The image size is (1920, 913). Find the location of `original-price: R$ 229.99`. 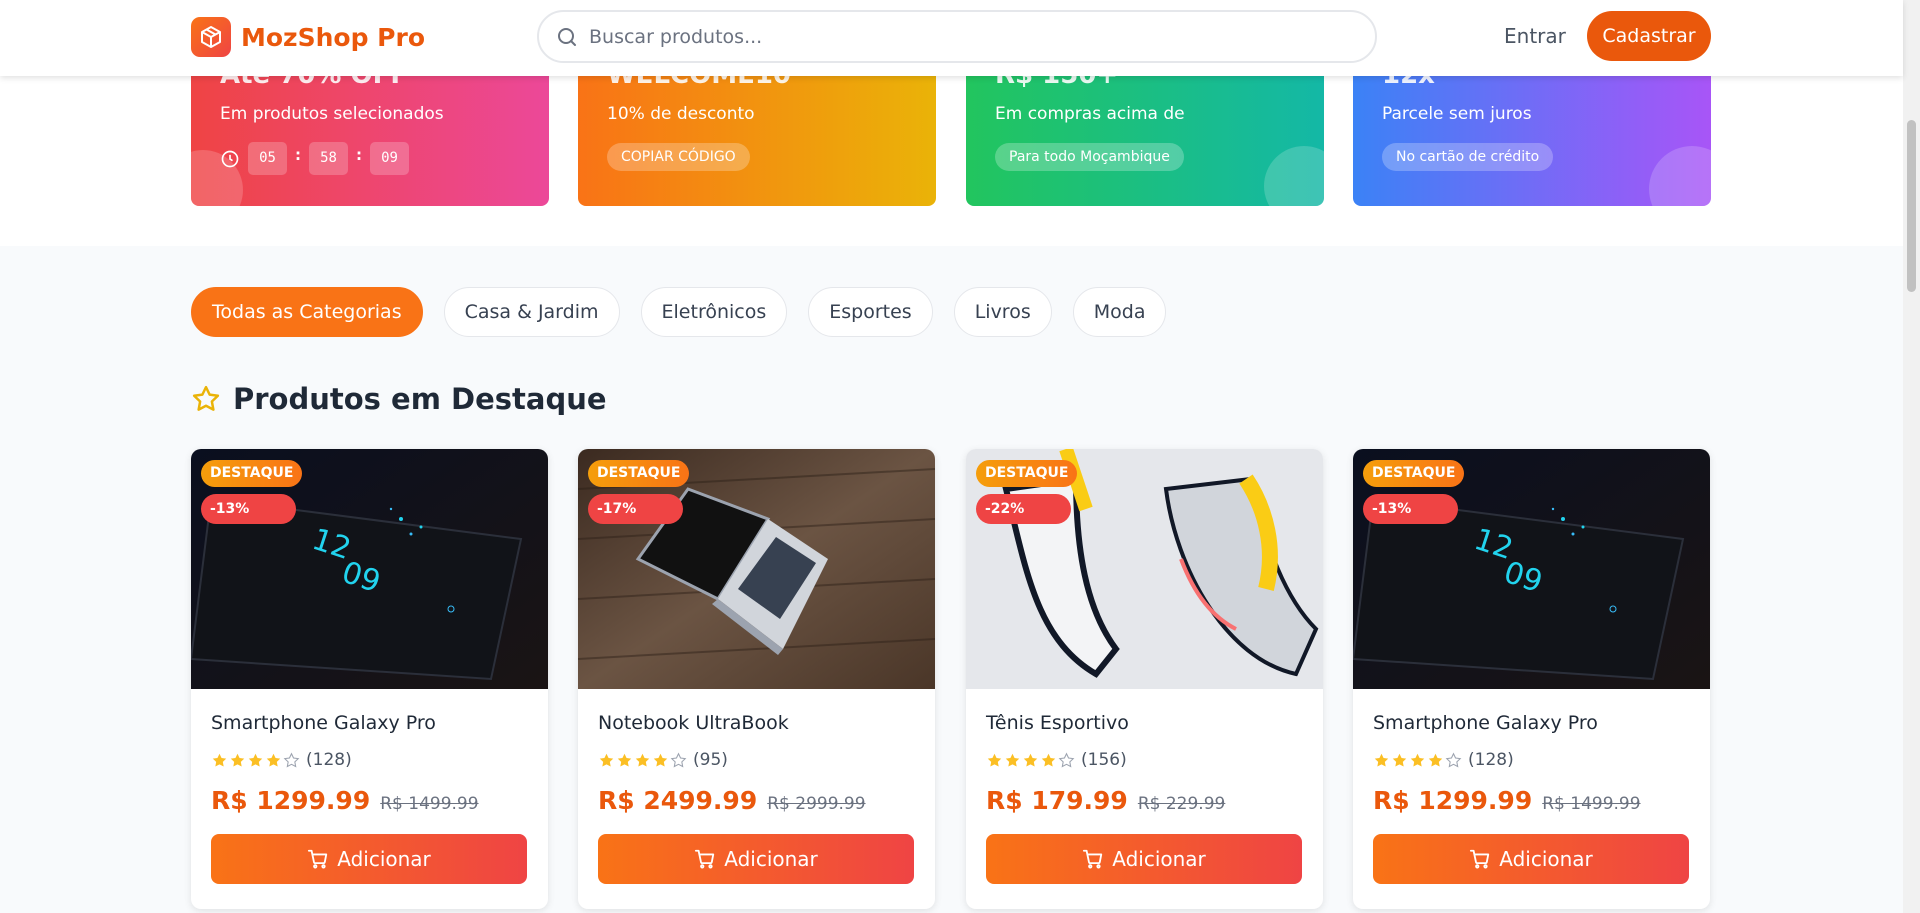

original-price: R$ 229.99 is located at coordinates (1181, 804).